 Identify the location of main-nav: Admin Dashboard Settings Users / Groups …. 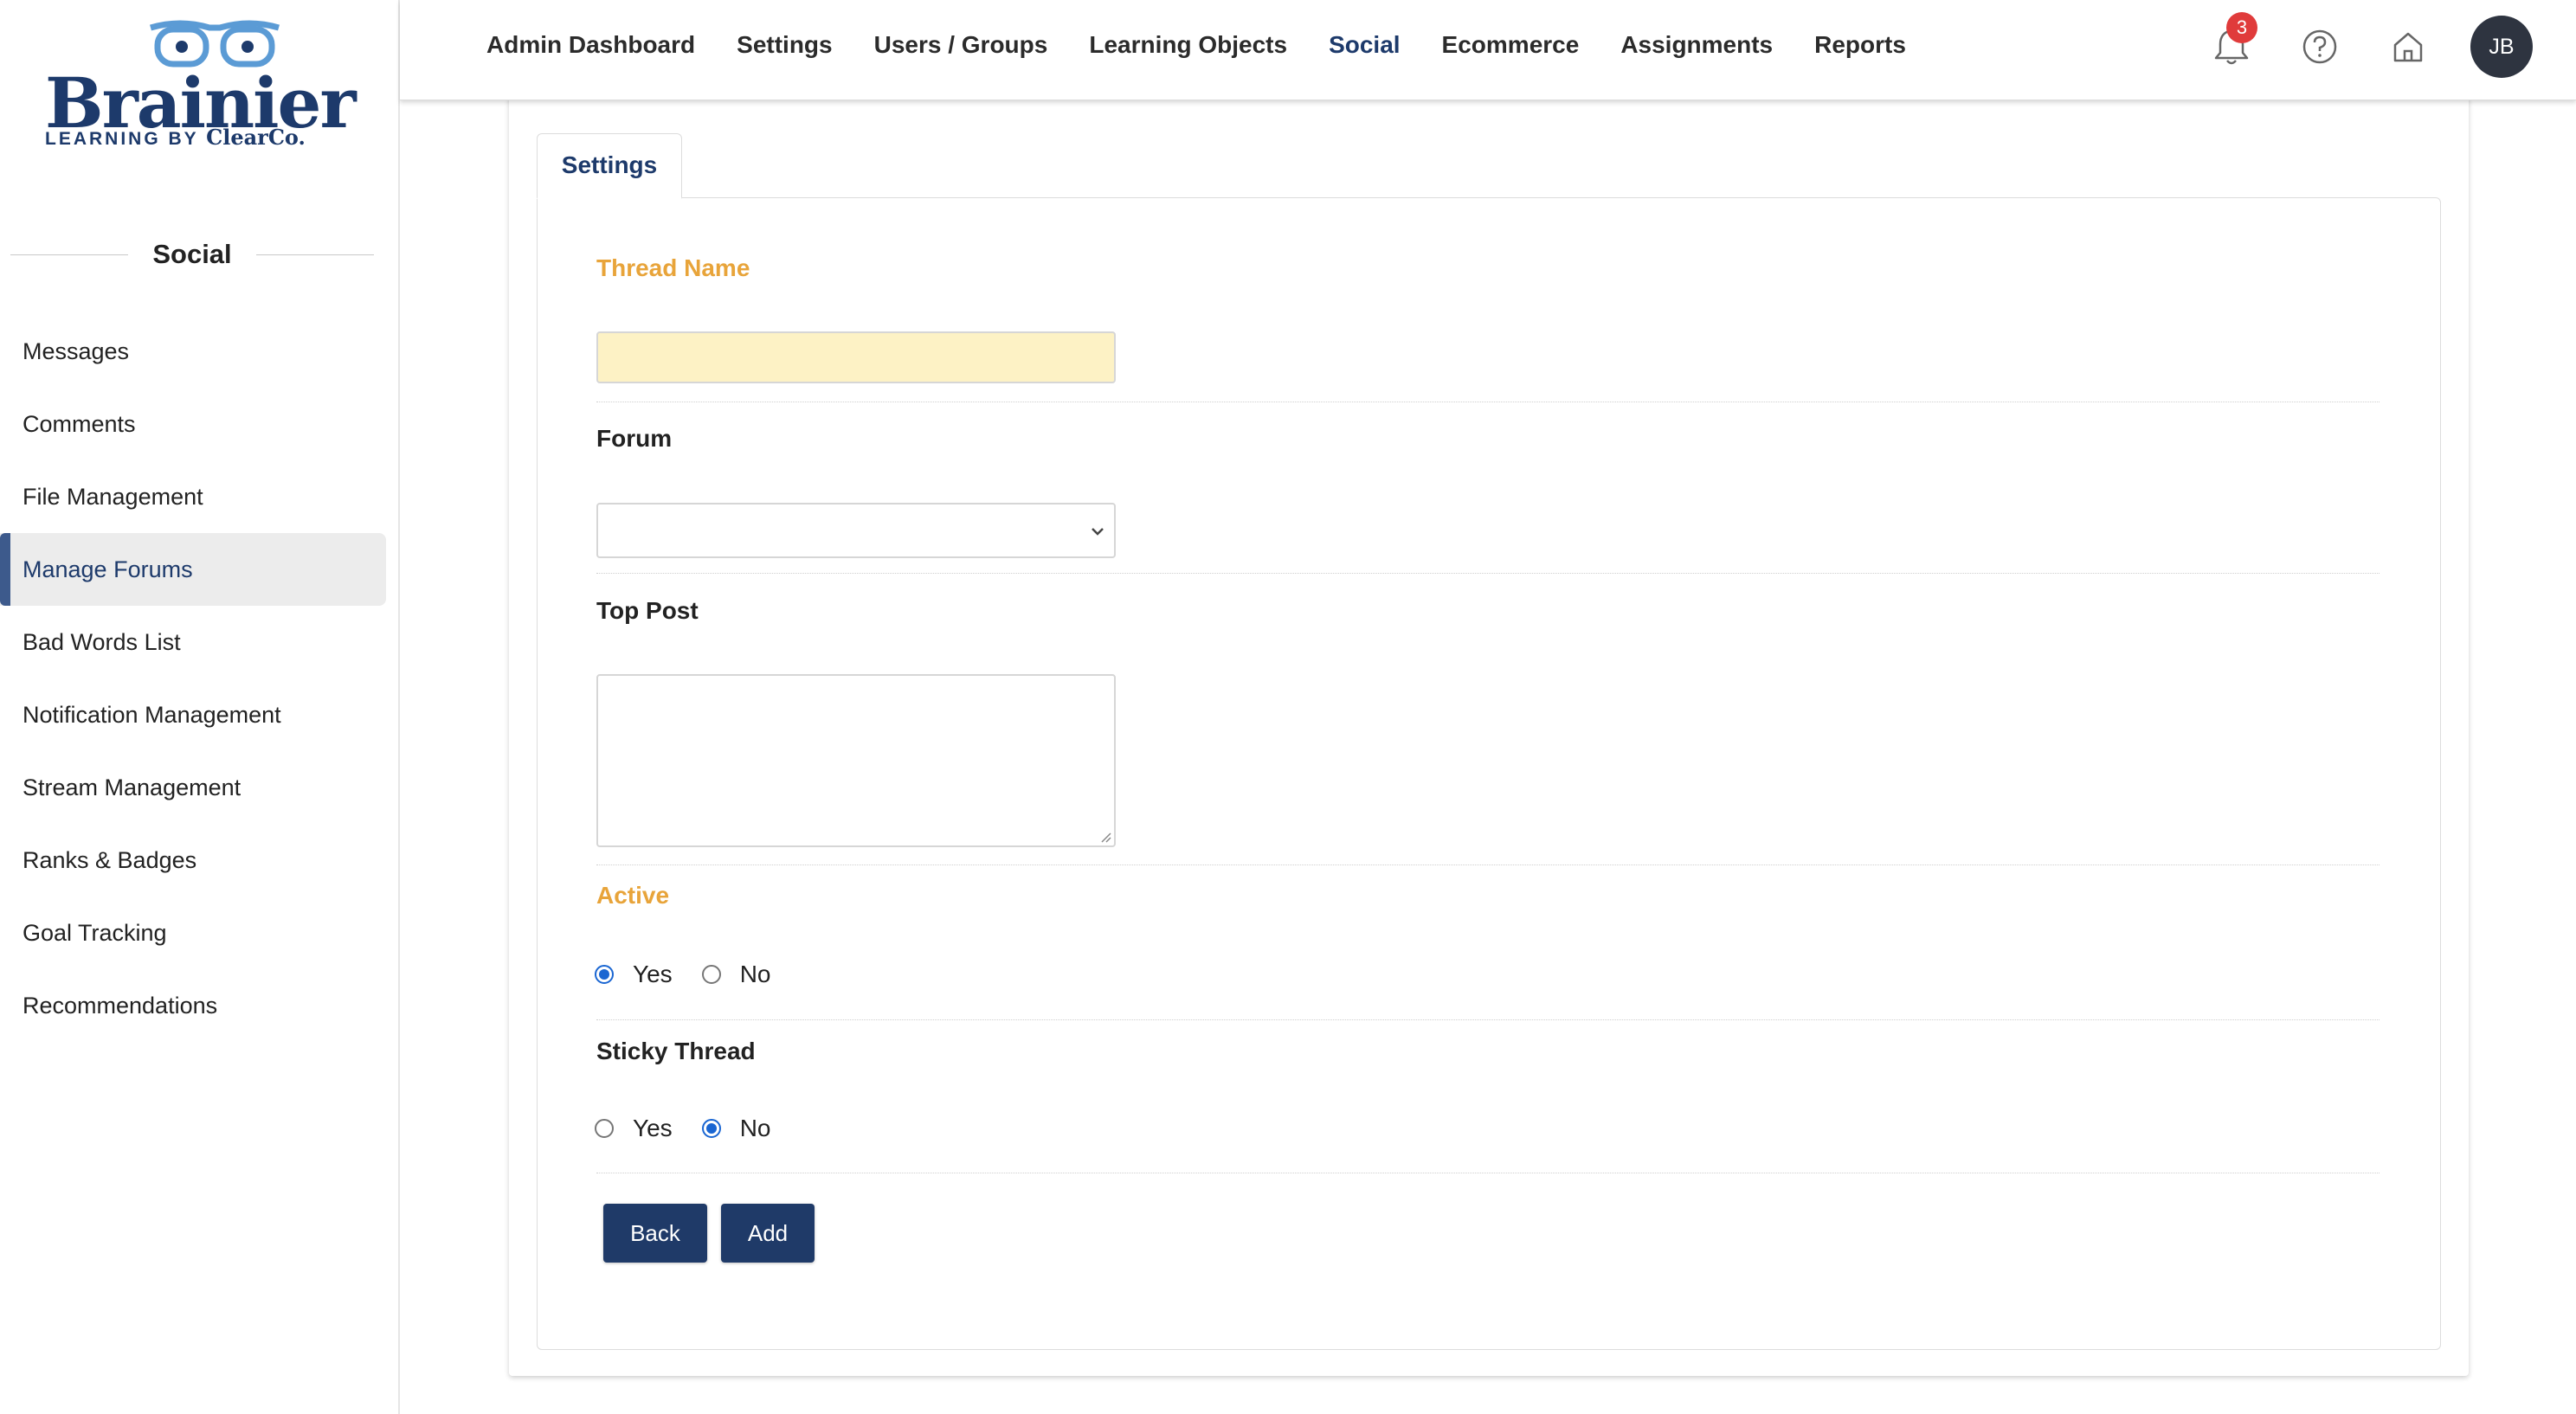
(1217, 45).